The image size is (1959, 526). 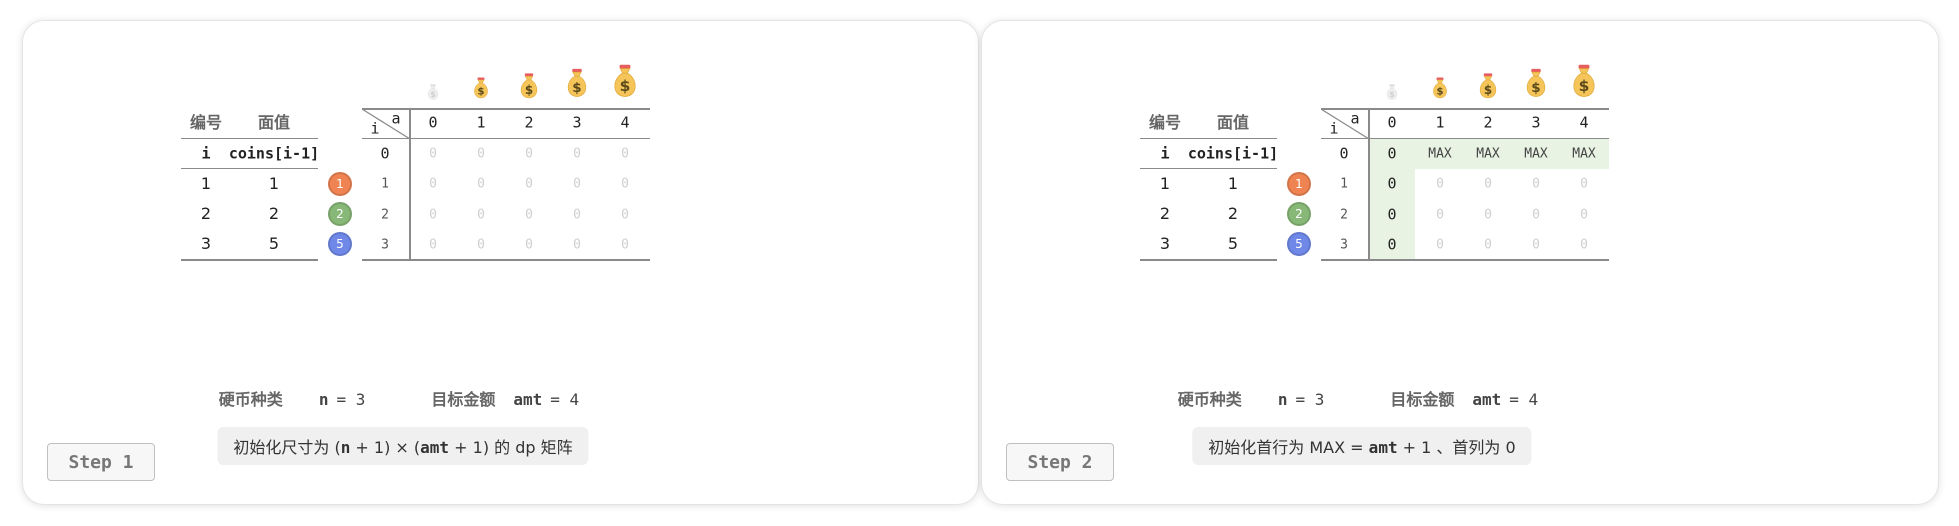 I want to click on coin-badge: 2, so click(x=340, y=214).